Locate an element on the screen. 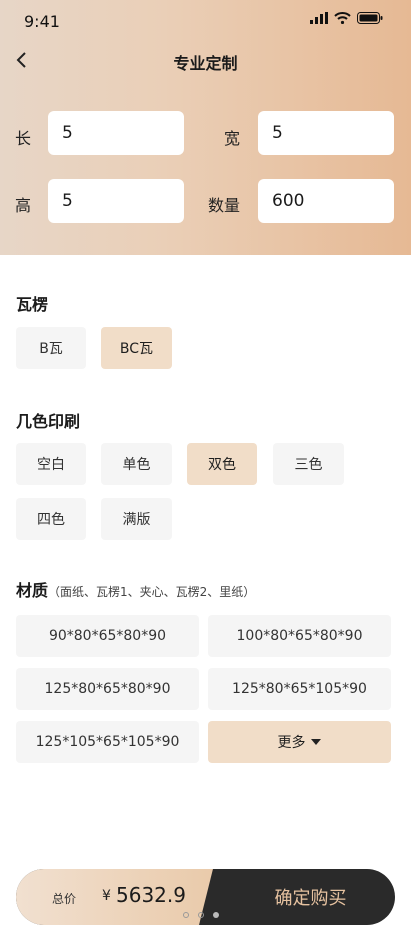 The image size is (411, 952). material-option-4: 125*80*65*105*90 is located at coordinates (299, 689).